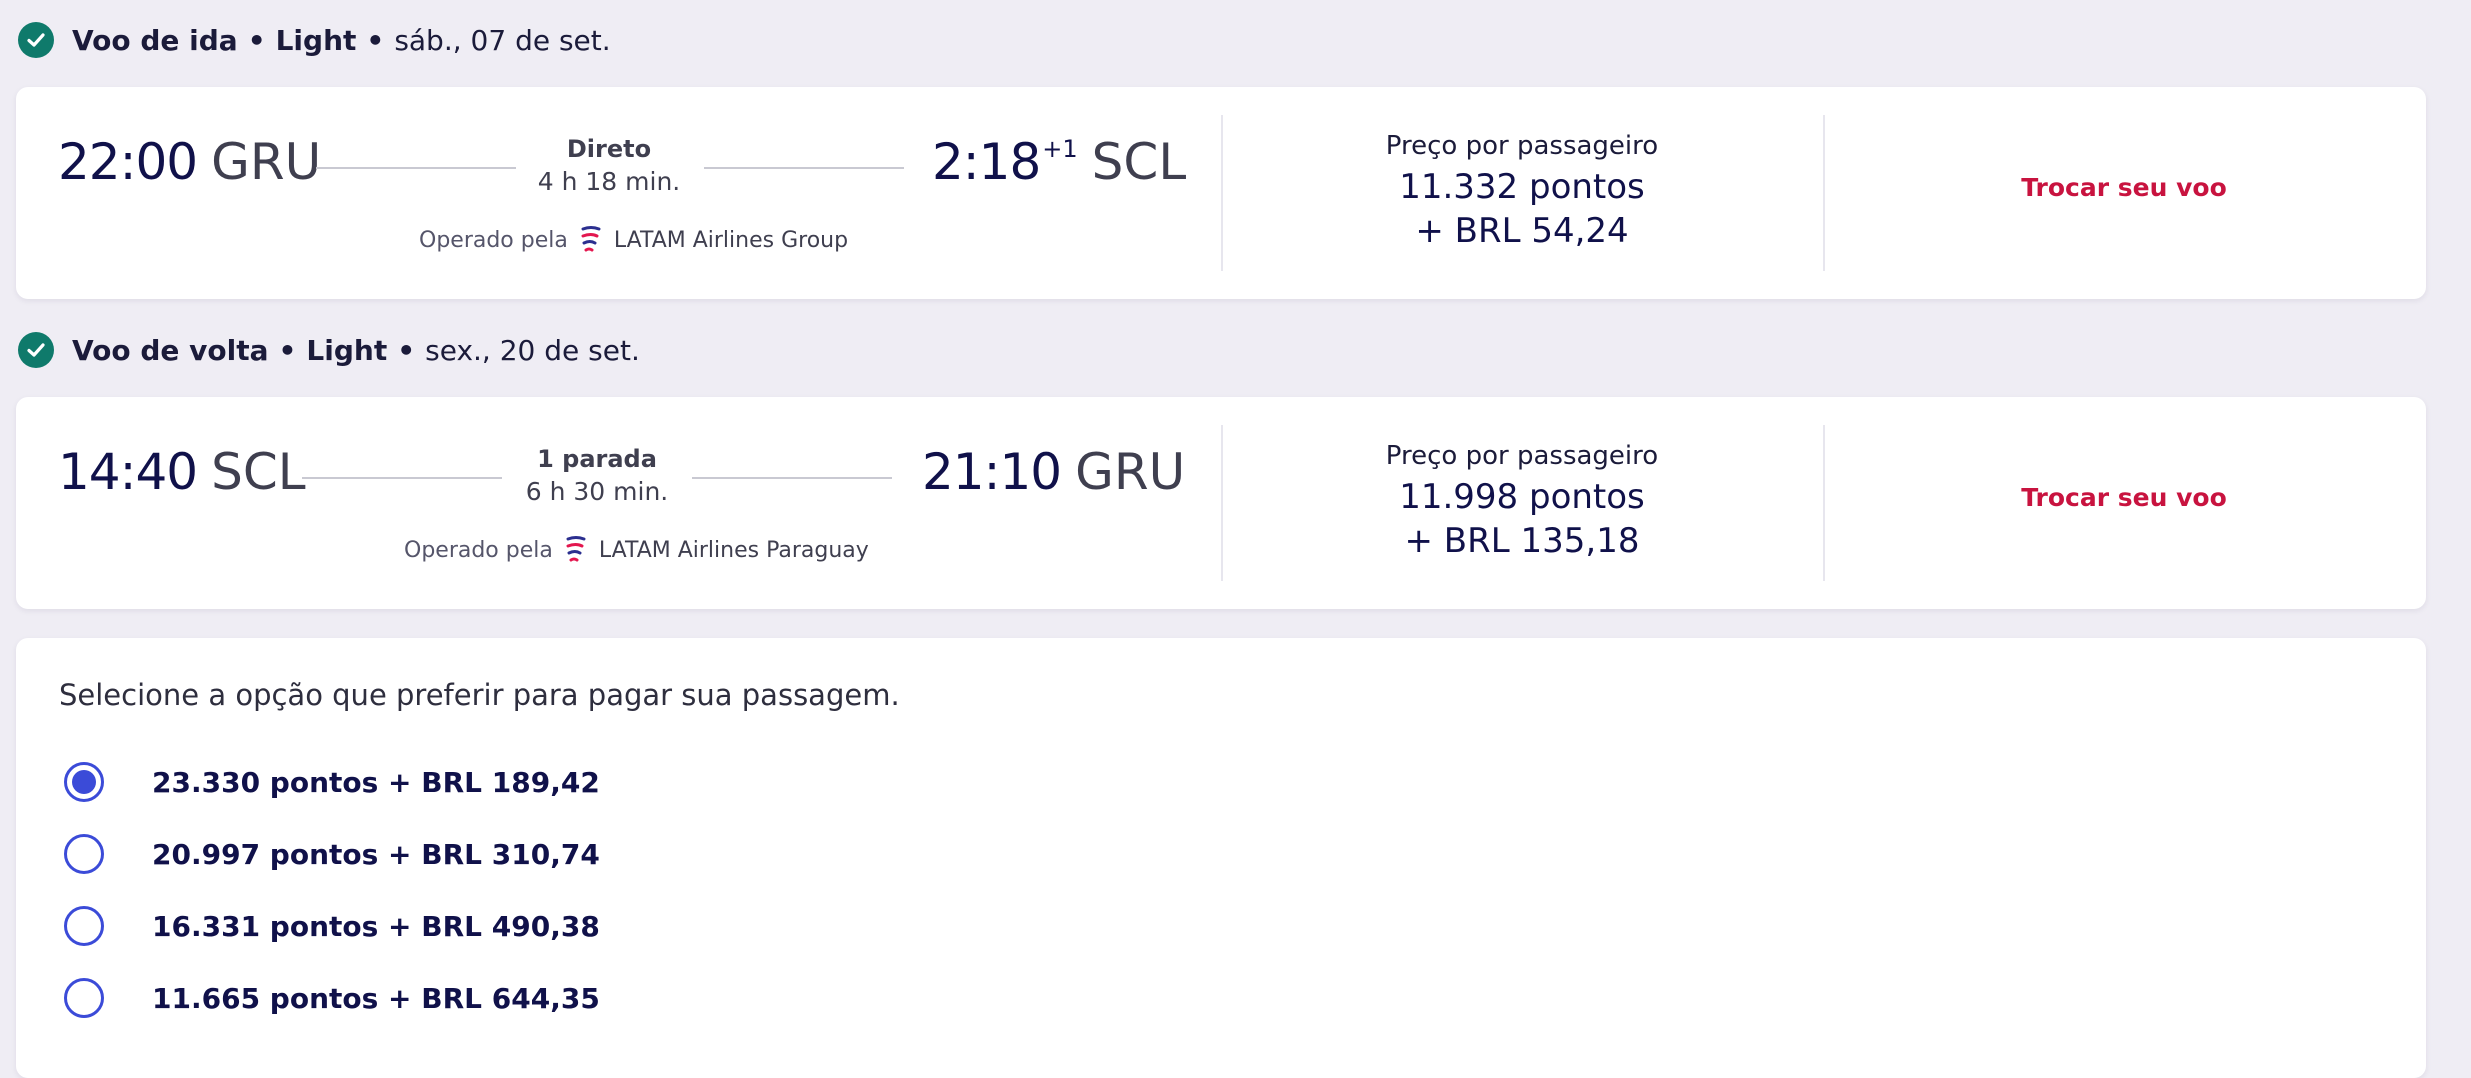 The width and height of the screenshot is (2471, 1078). Describe the element at coordinates (170, 350) in the screenshot. I see `return-title: Voo de volta` at that location.